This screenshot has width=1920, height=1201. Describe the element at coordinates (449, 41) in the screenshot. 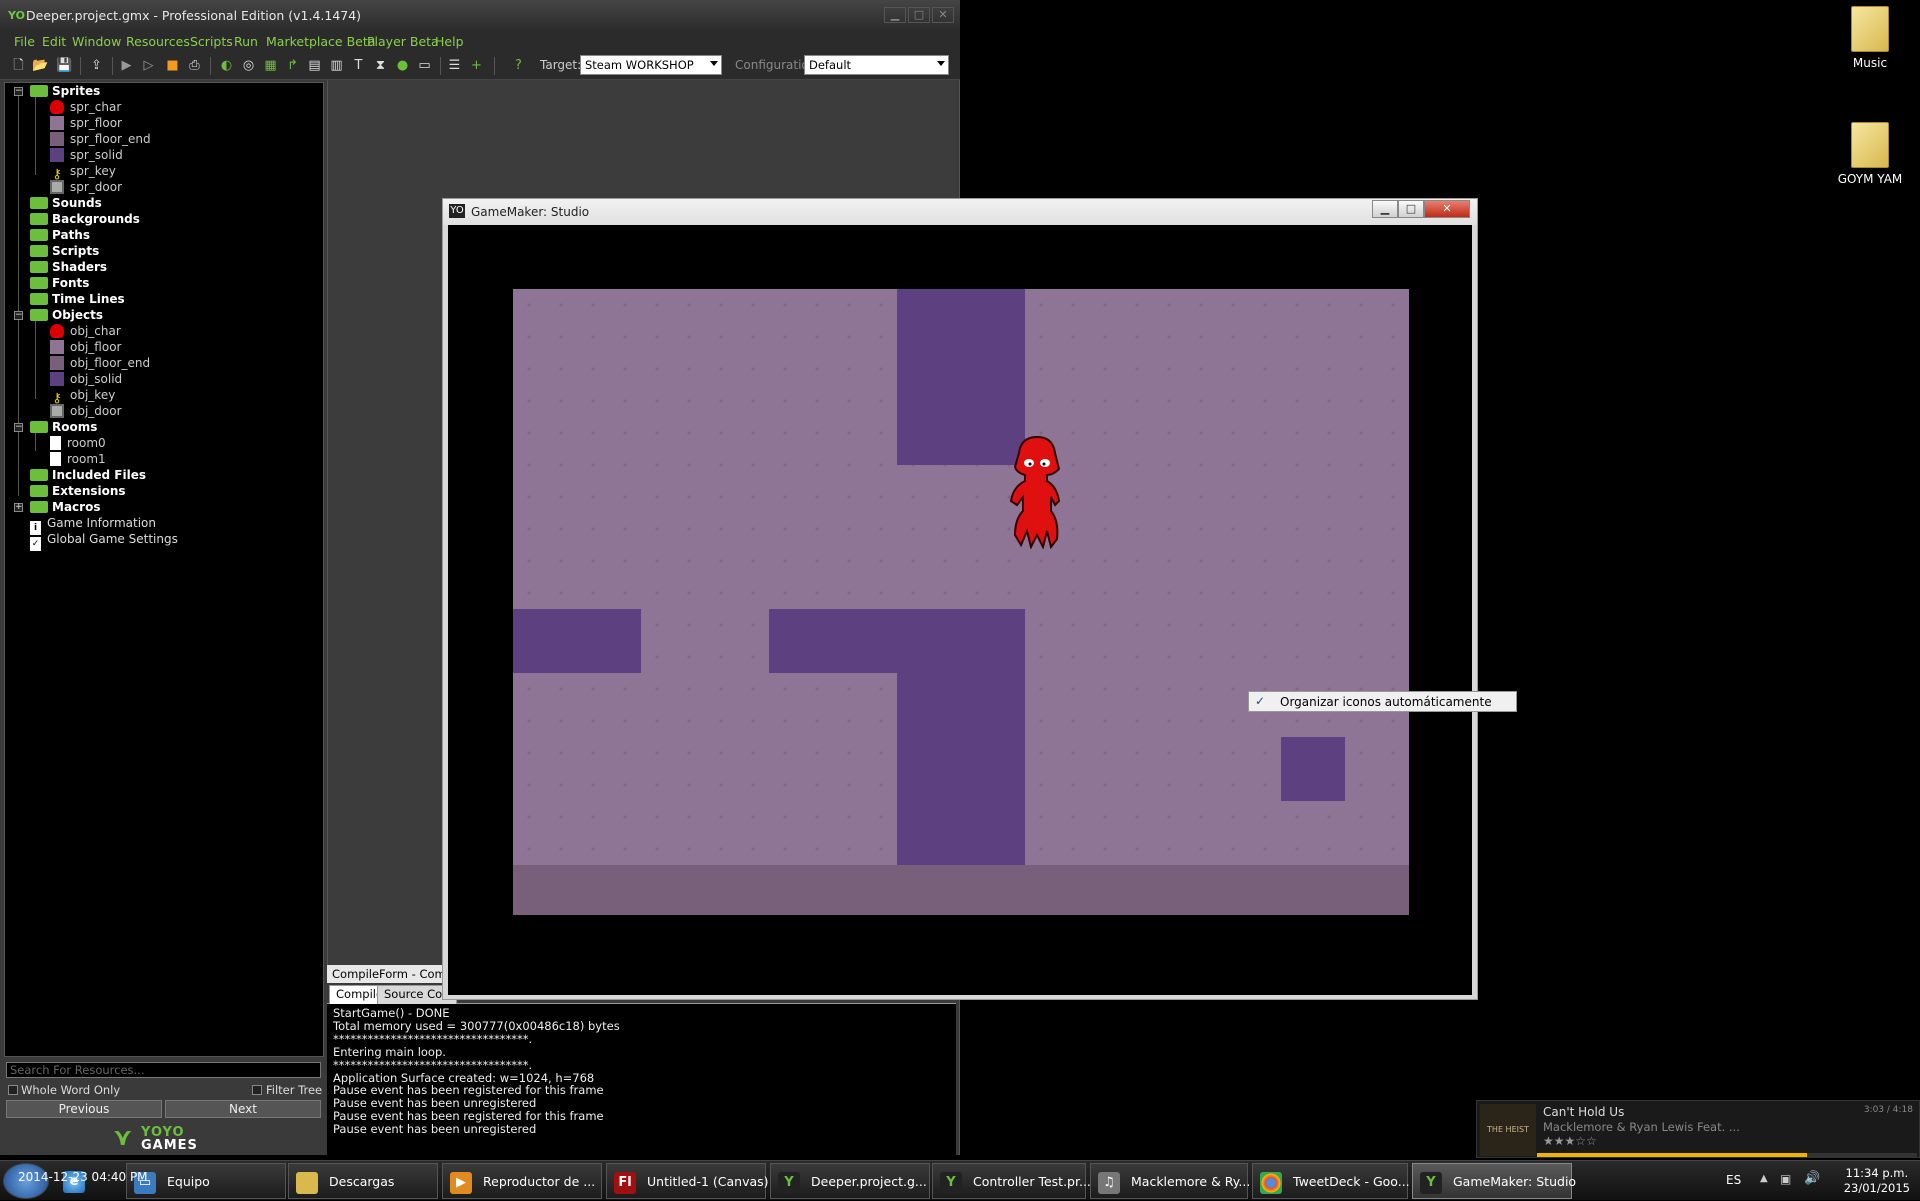

I see `menu-help: Help` at that location.